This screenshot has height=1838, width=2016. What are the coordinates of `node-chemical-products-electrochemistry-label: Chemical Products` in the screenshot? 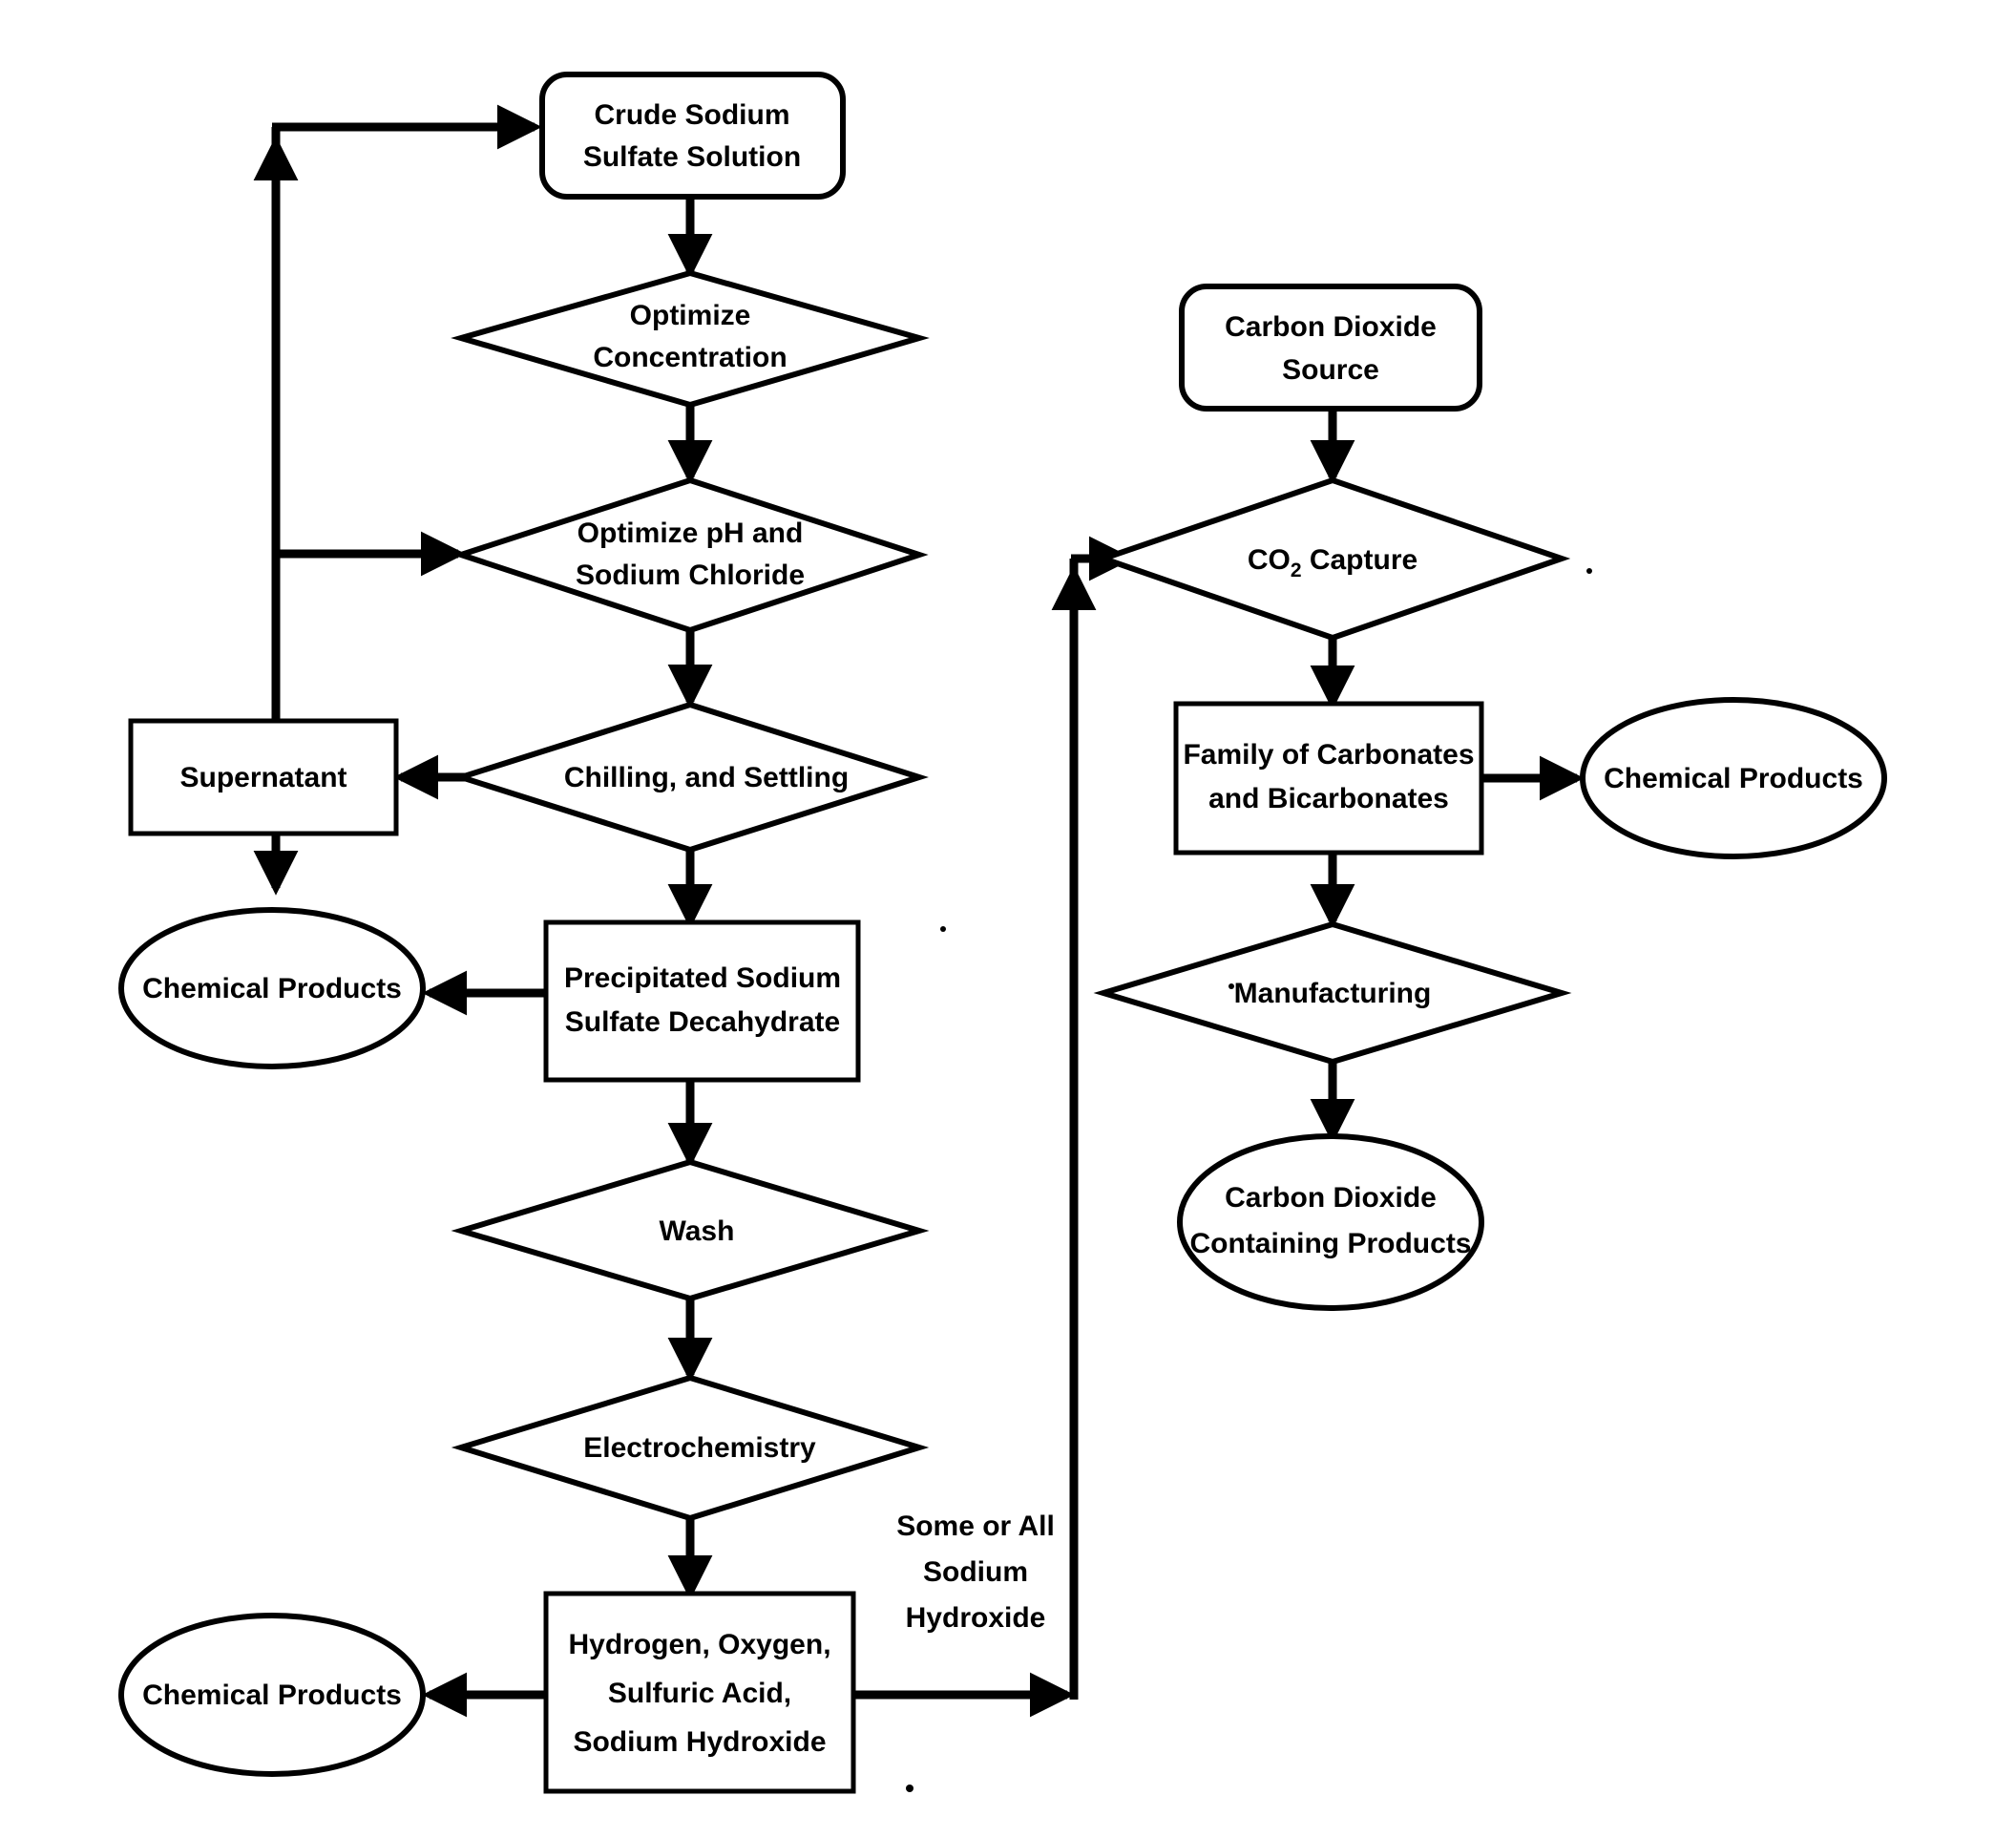 It's located at (272, 1695).